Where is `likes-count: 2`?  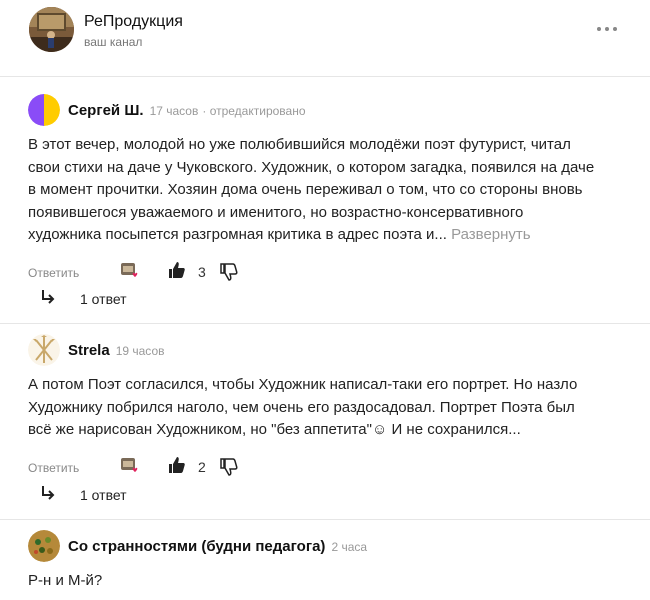 likes-count: 2 is located at coordinates (202, 466).